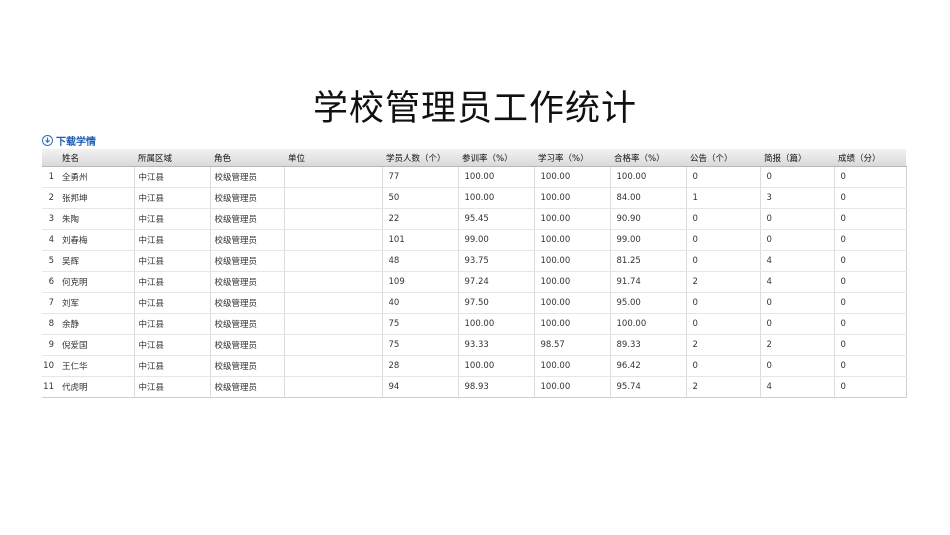  Describe the element at coordinates (420, 240) in the screenshot. I see `students-cell: 101` at that location.